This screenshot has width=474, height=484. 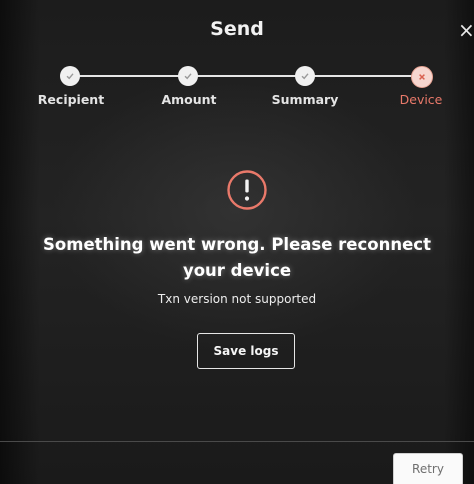 What do you see at coordinates (422, 77) in the screenshot?
I see `step-device-x-icon` at bounding box center [422, 77].